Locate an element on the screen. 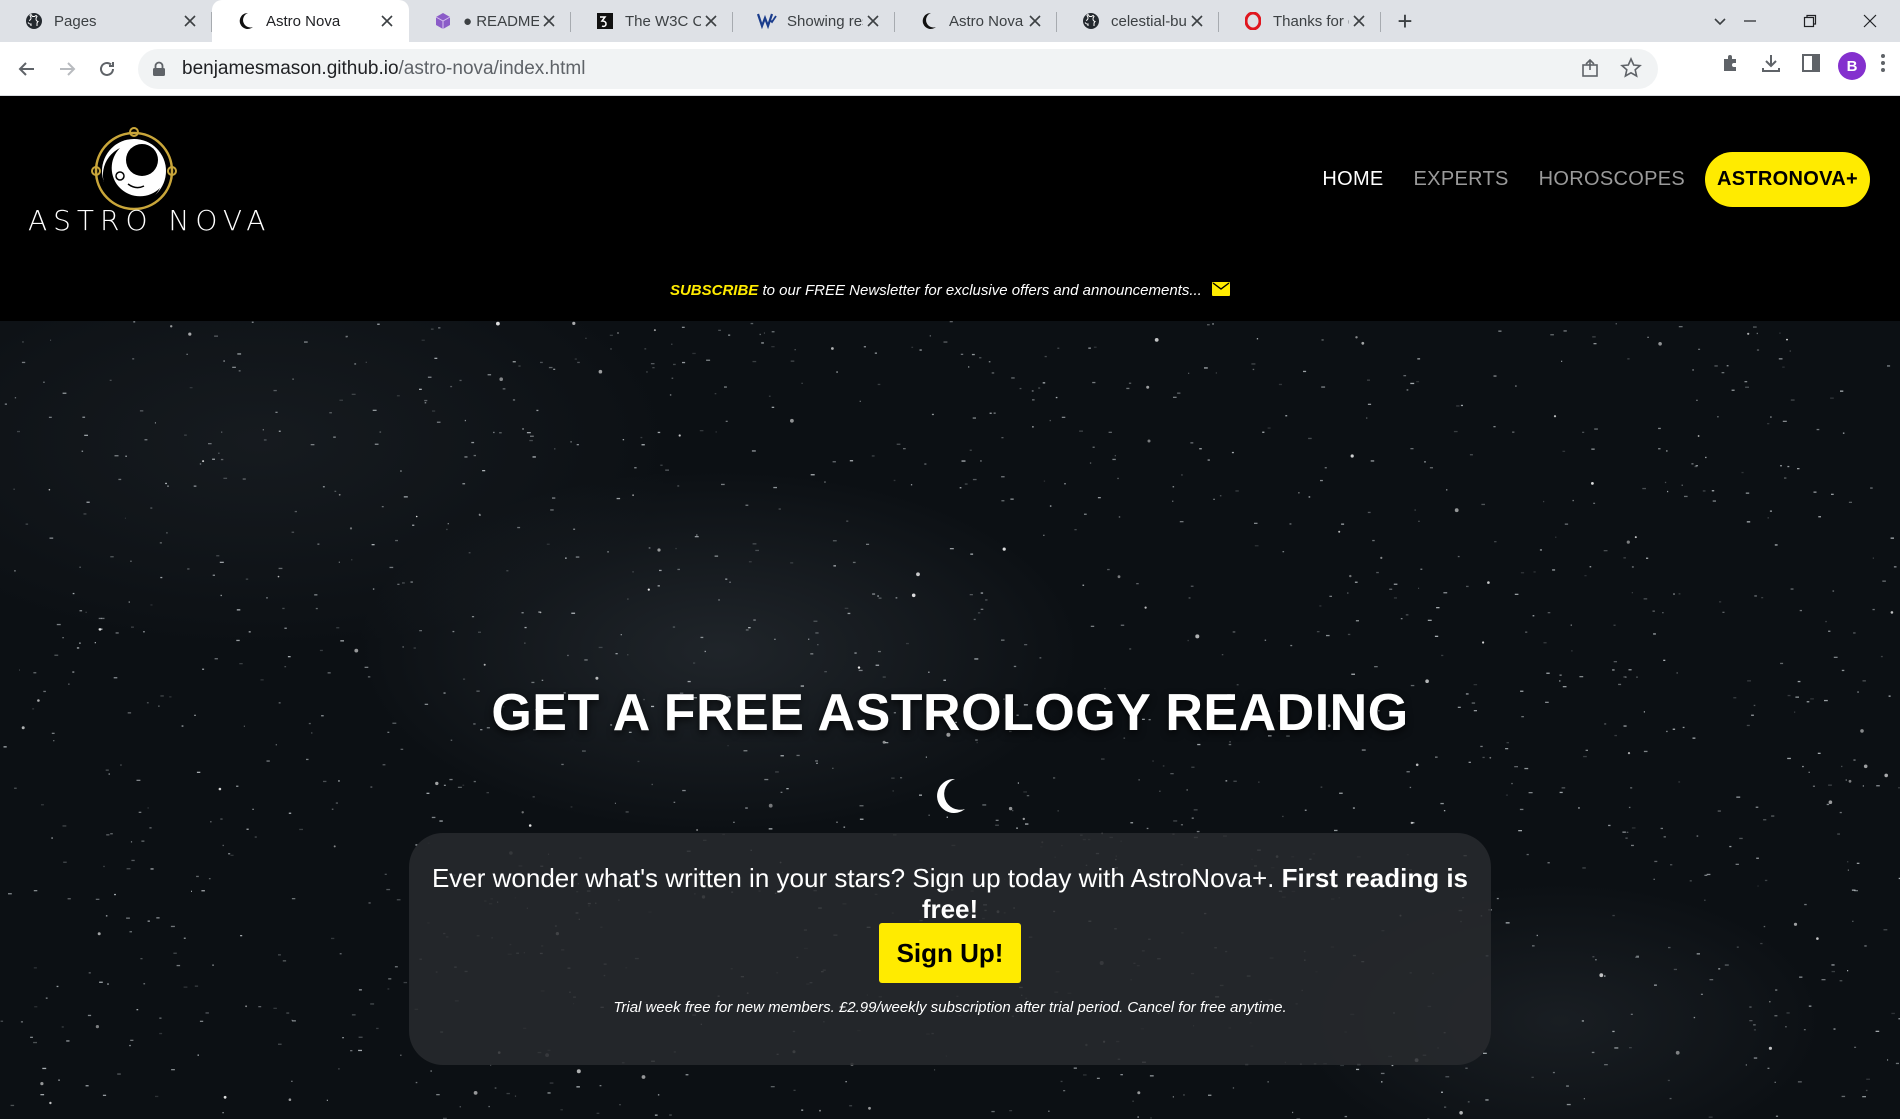  browser-tab-5: Showing results f is located at coordinates (814, 21).